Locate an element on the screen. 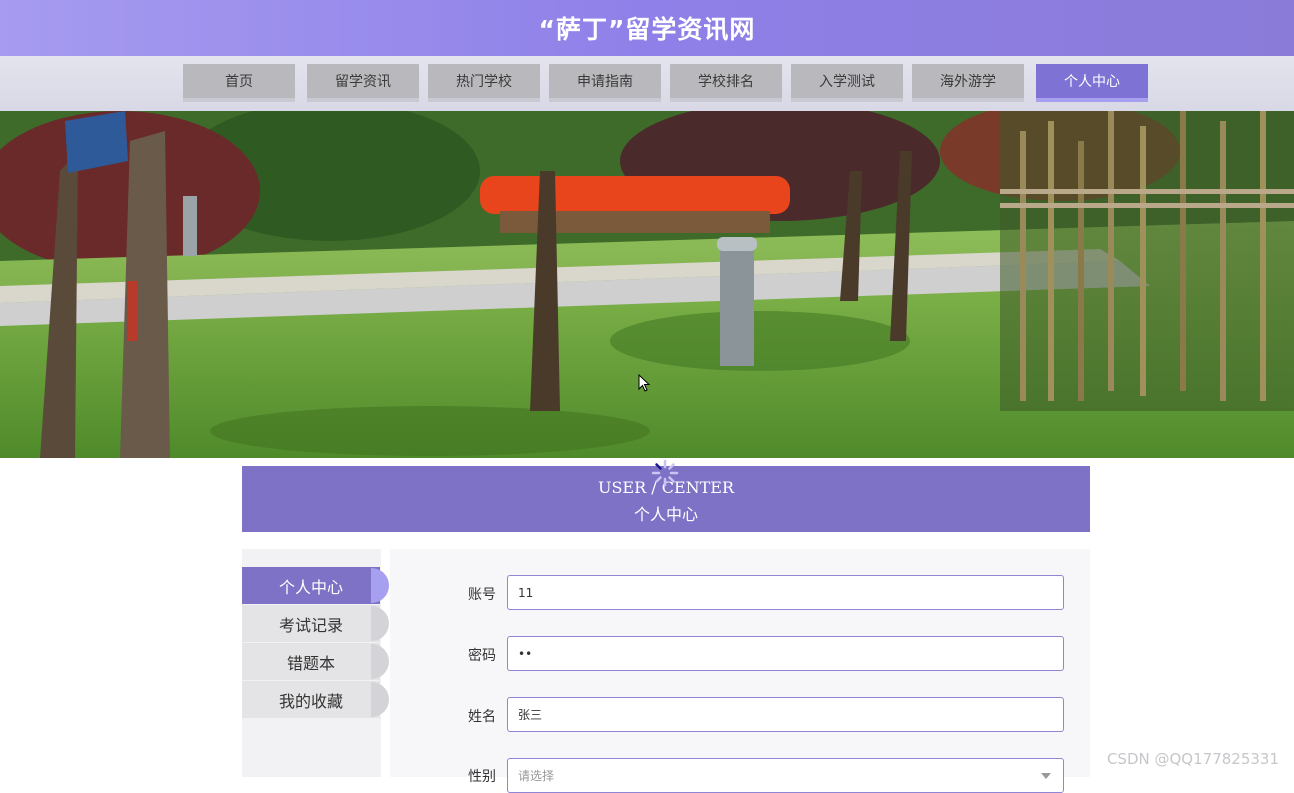  sidebar-item-user-center: 个人中心 is located at coordinates (315, 585).